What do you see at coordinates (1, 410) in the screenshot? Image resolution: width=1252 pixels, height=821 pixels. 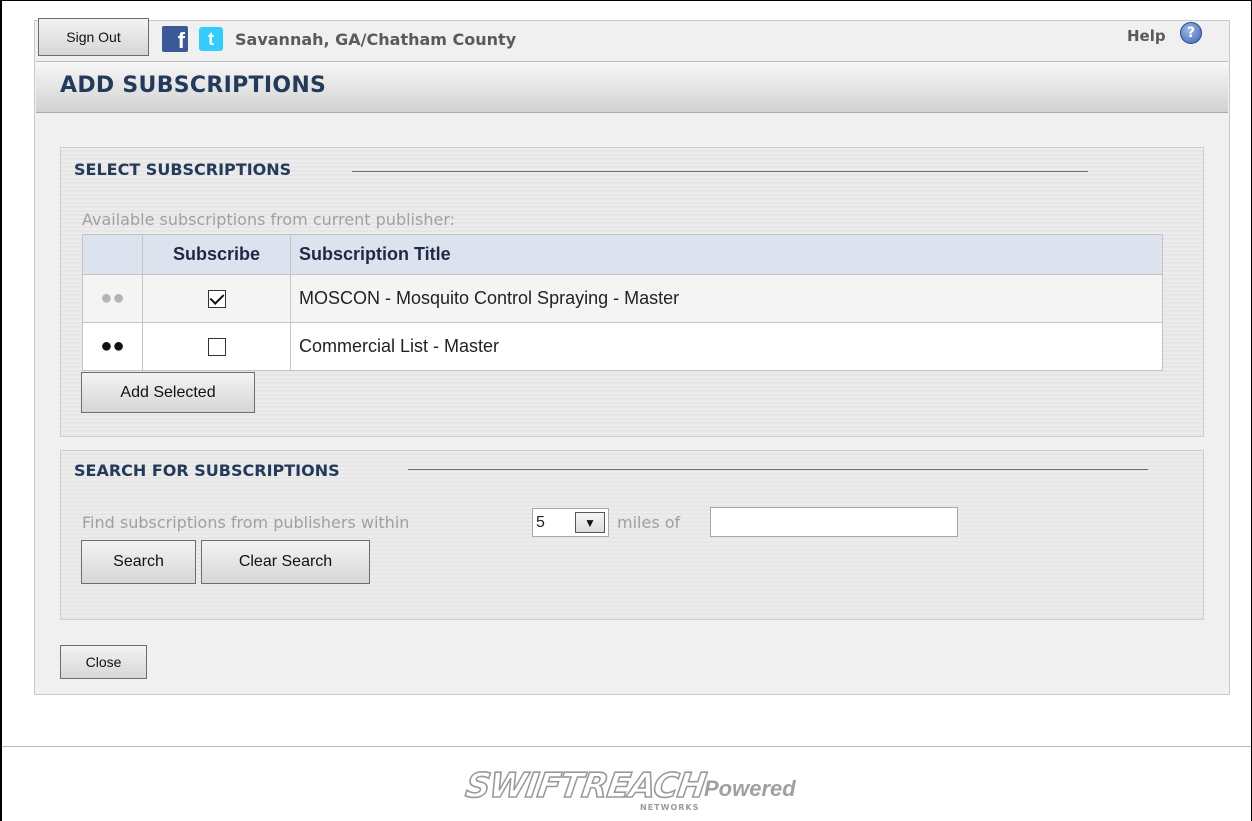 I see `window-border-left` at bounding box center [1, 410].